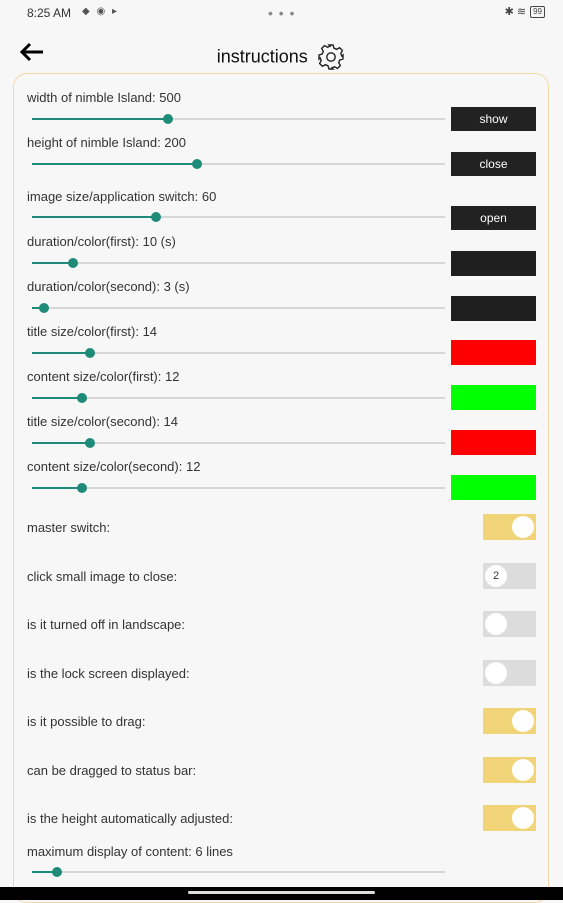 This screenshot has width=563, height=903. Describe the element at coordinates (49, 13) in the screenshot. I see `status-time: 8:25 AM` at that location.